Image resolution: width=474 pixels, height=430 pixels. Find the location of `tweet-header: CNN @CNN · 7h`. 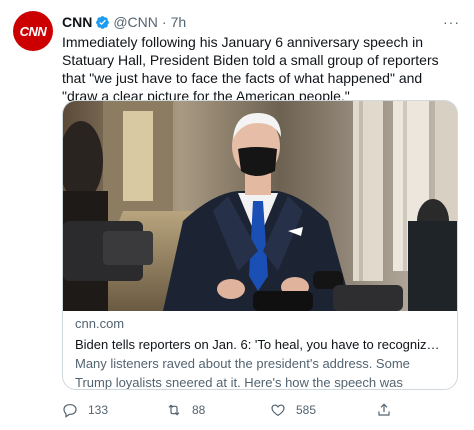

tweet-header: CNN @CNN · 7h is located at coordinates (124, 22).